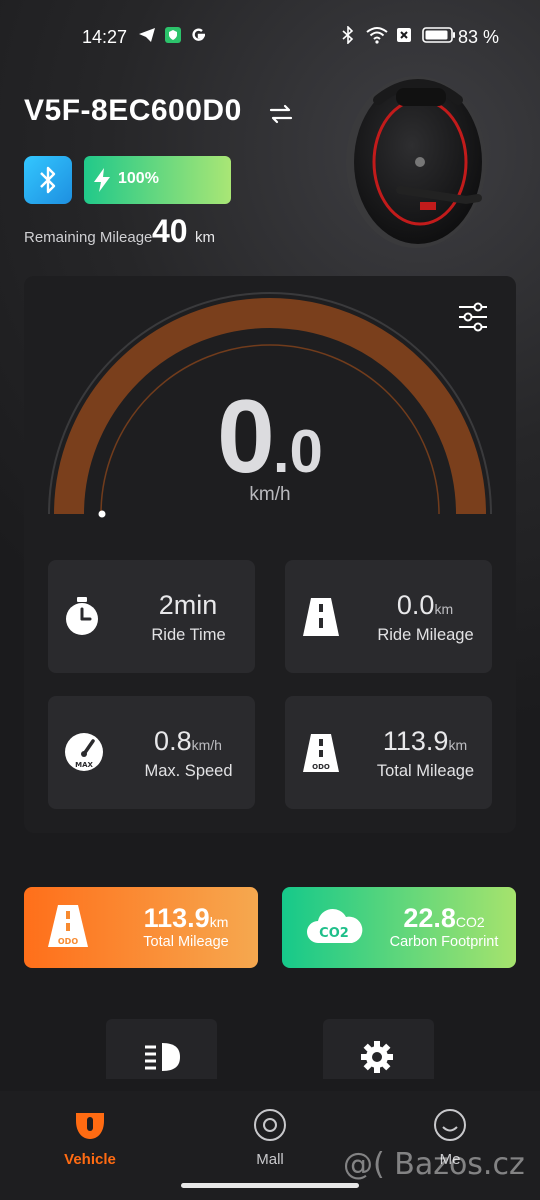 This screenshot has height=1200, width=540. I want to click on switch-vehicle-icon, so click(281, 116).